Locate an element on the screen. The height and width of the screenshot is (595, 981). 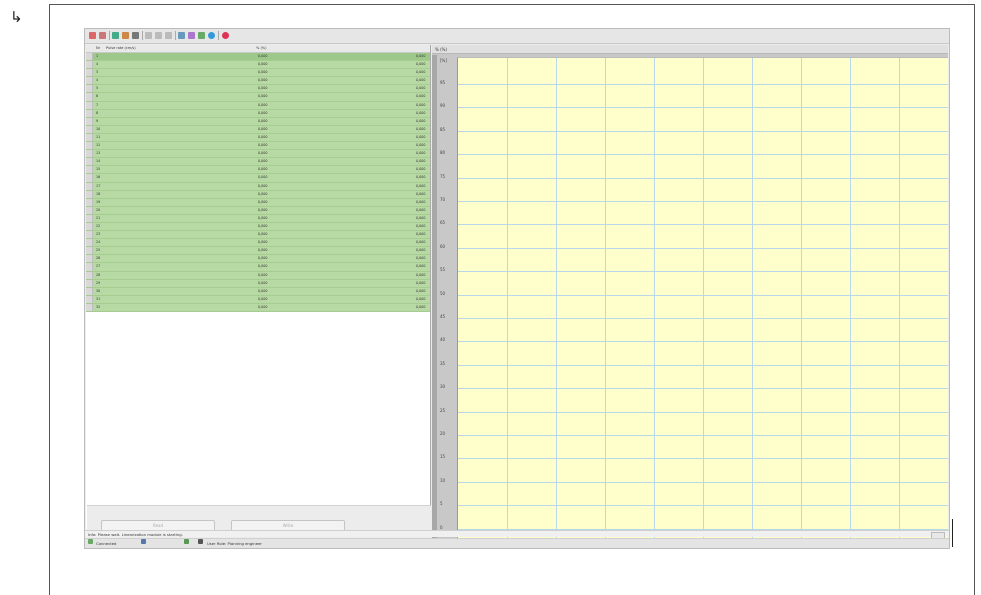
help-icon is located at coordinates (225, 35).